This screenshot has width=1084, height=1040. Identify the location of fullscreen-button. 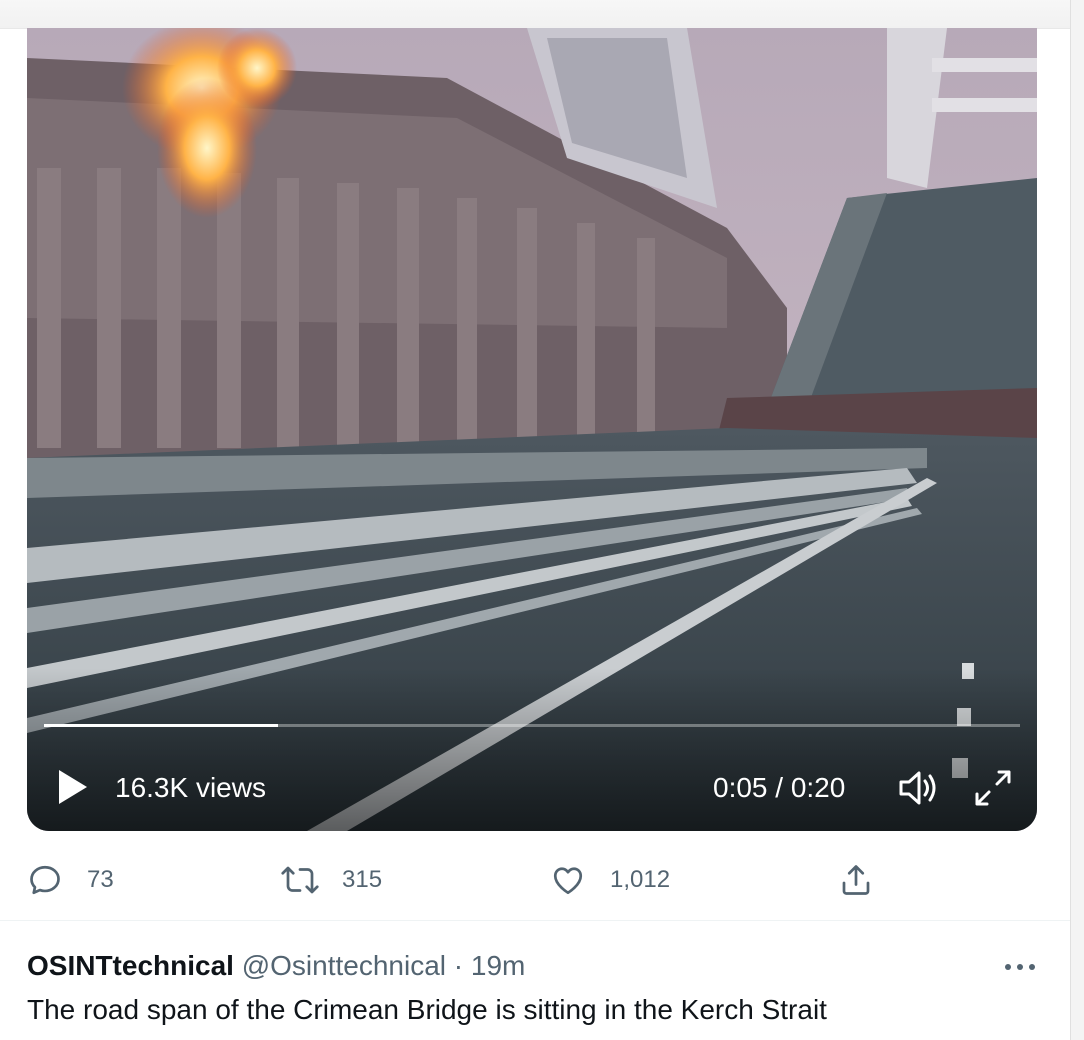
(993, 788).